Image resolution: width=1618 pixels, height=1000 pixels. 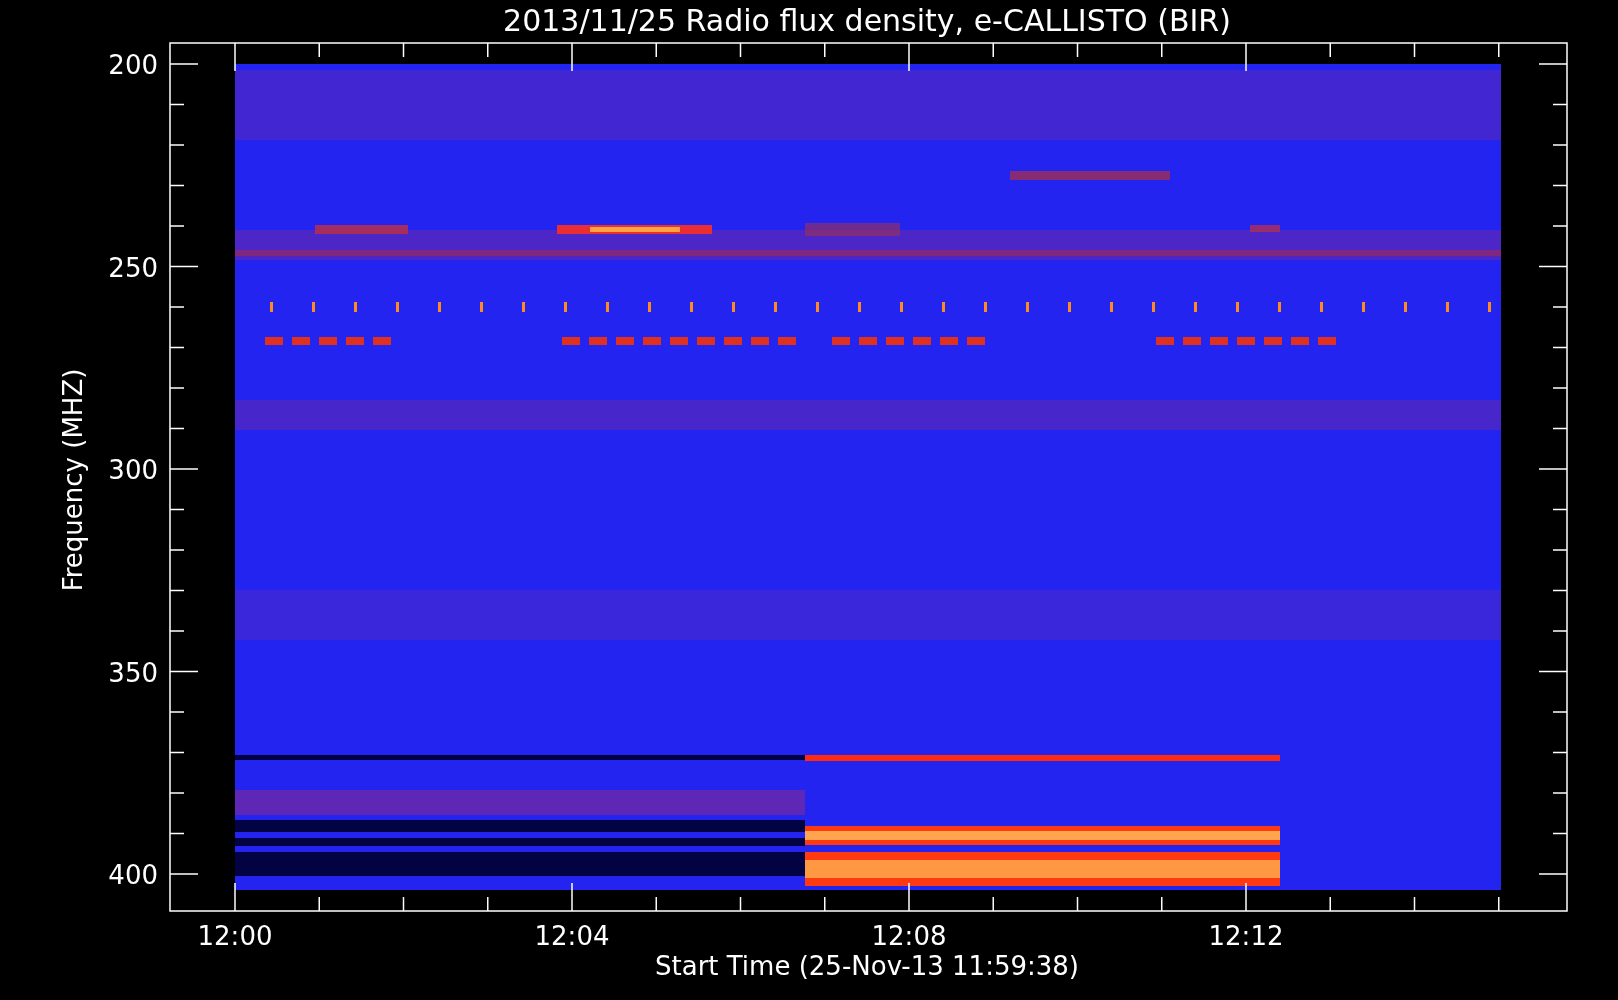 What do you see at coordinates (133, 470) in the screenshot?
I see `y-tick-label: 300` at bounding box center [133, 470].